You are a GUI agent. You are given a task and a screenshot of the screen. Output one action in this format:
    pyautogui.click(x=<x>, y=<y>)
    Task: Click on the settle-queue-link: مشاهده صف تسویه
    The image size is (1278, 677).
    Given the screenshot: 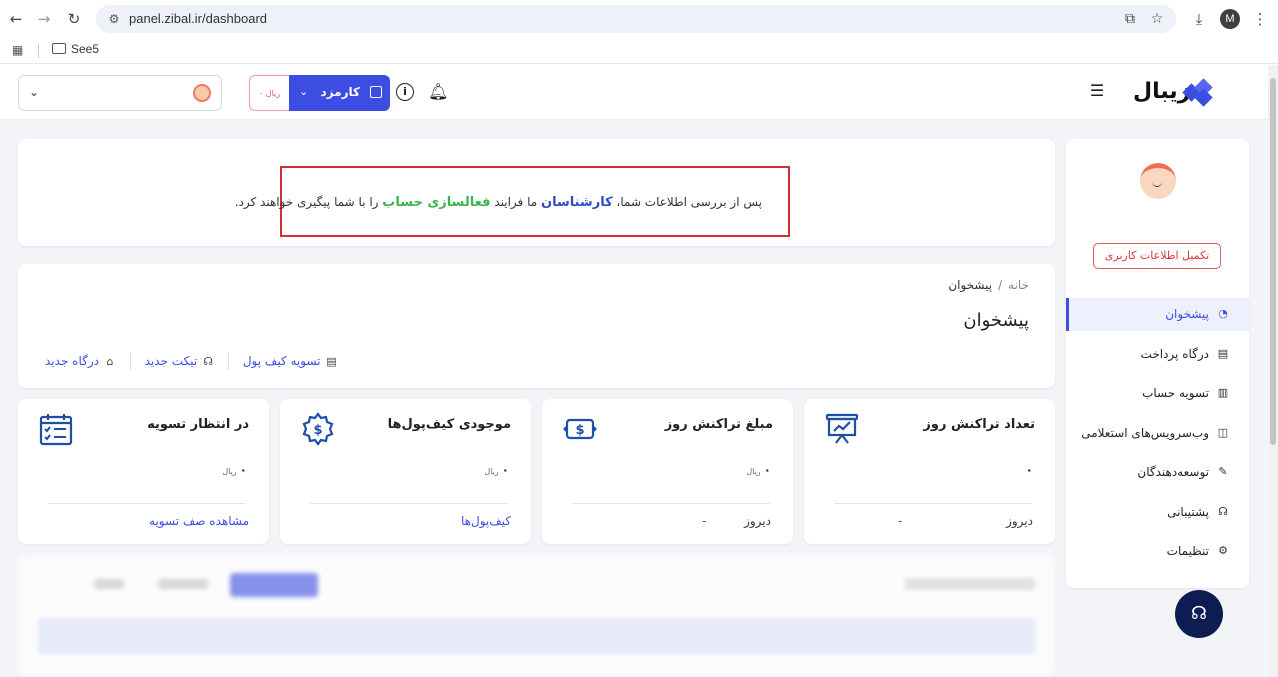 What is the action you would take?
    pyautogui.click(x=199, y=521)
    